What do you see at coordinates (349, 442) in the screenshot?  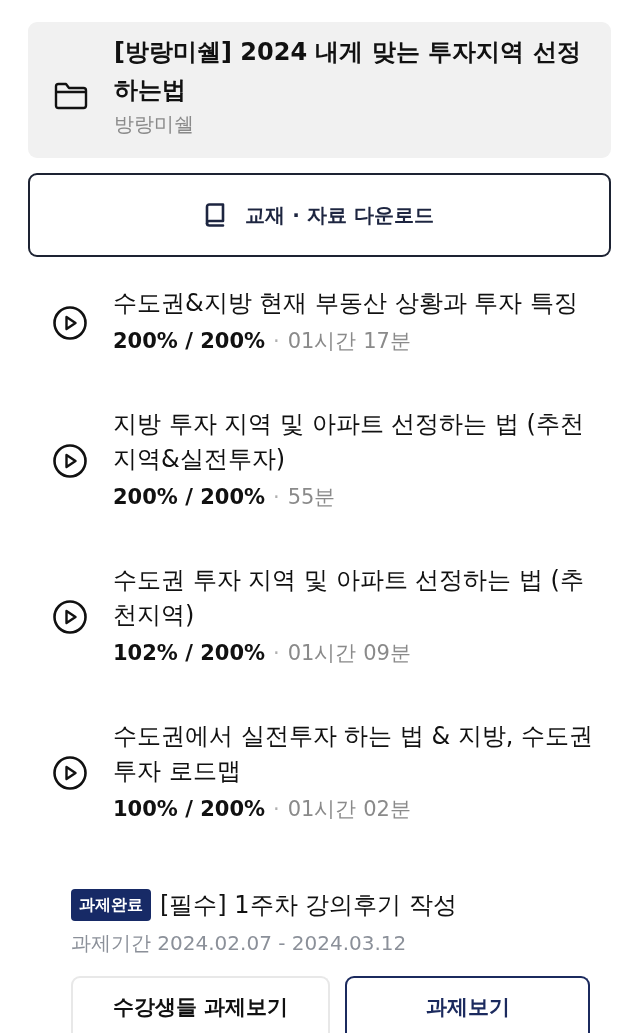 I see `lesson-title: 지방 투자 지역 및 아파트 선정하는 법 (추천지역&실전투자)` at bounding box center [349, 442].